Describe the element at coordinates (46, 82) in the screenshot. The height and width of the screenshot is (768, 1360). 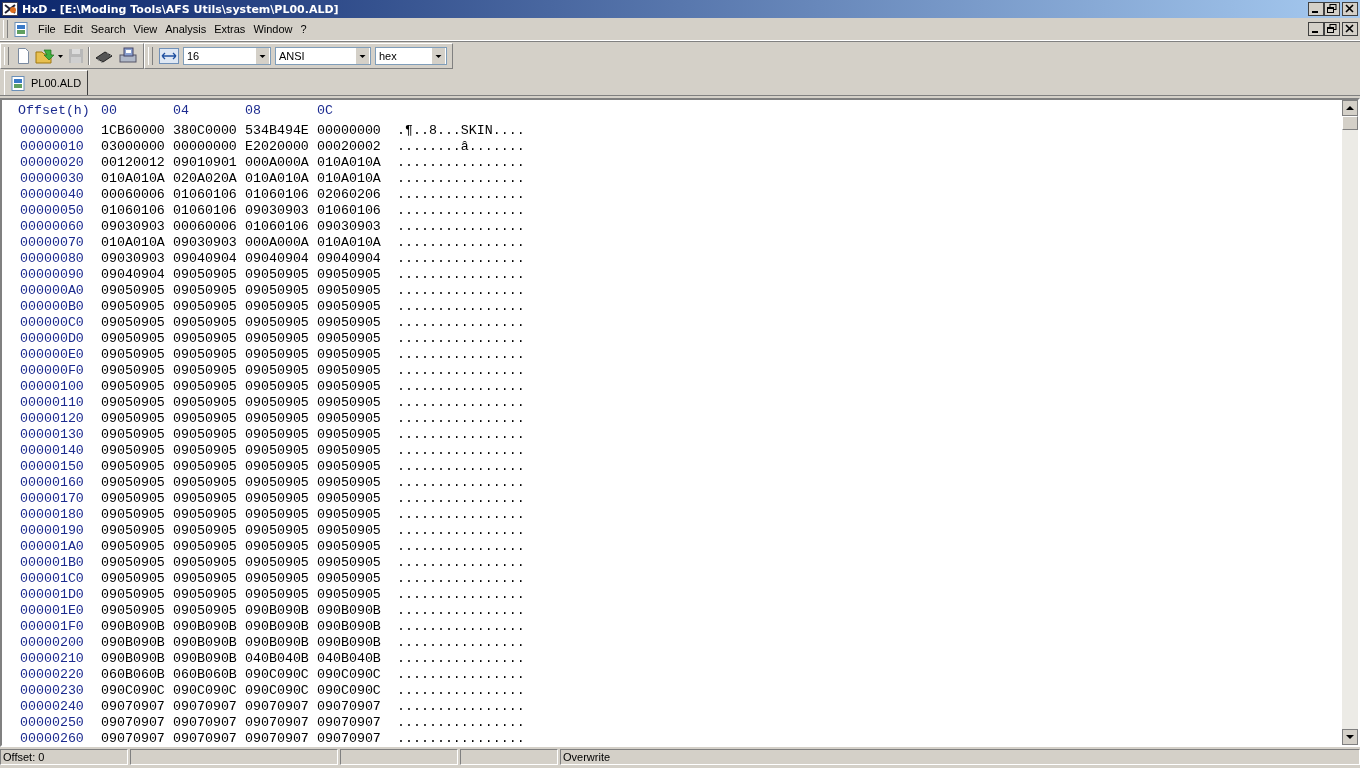
I see `file-tab: PL00.ALD` at that location.